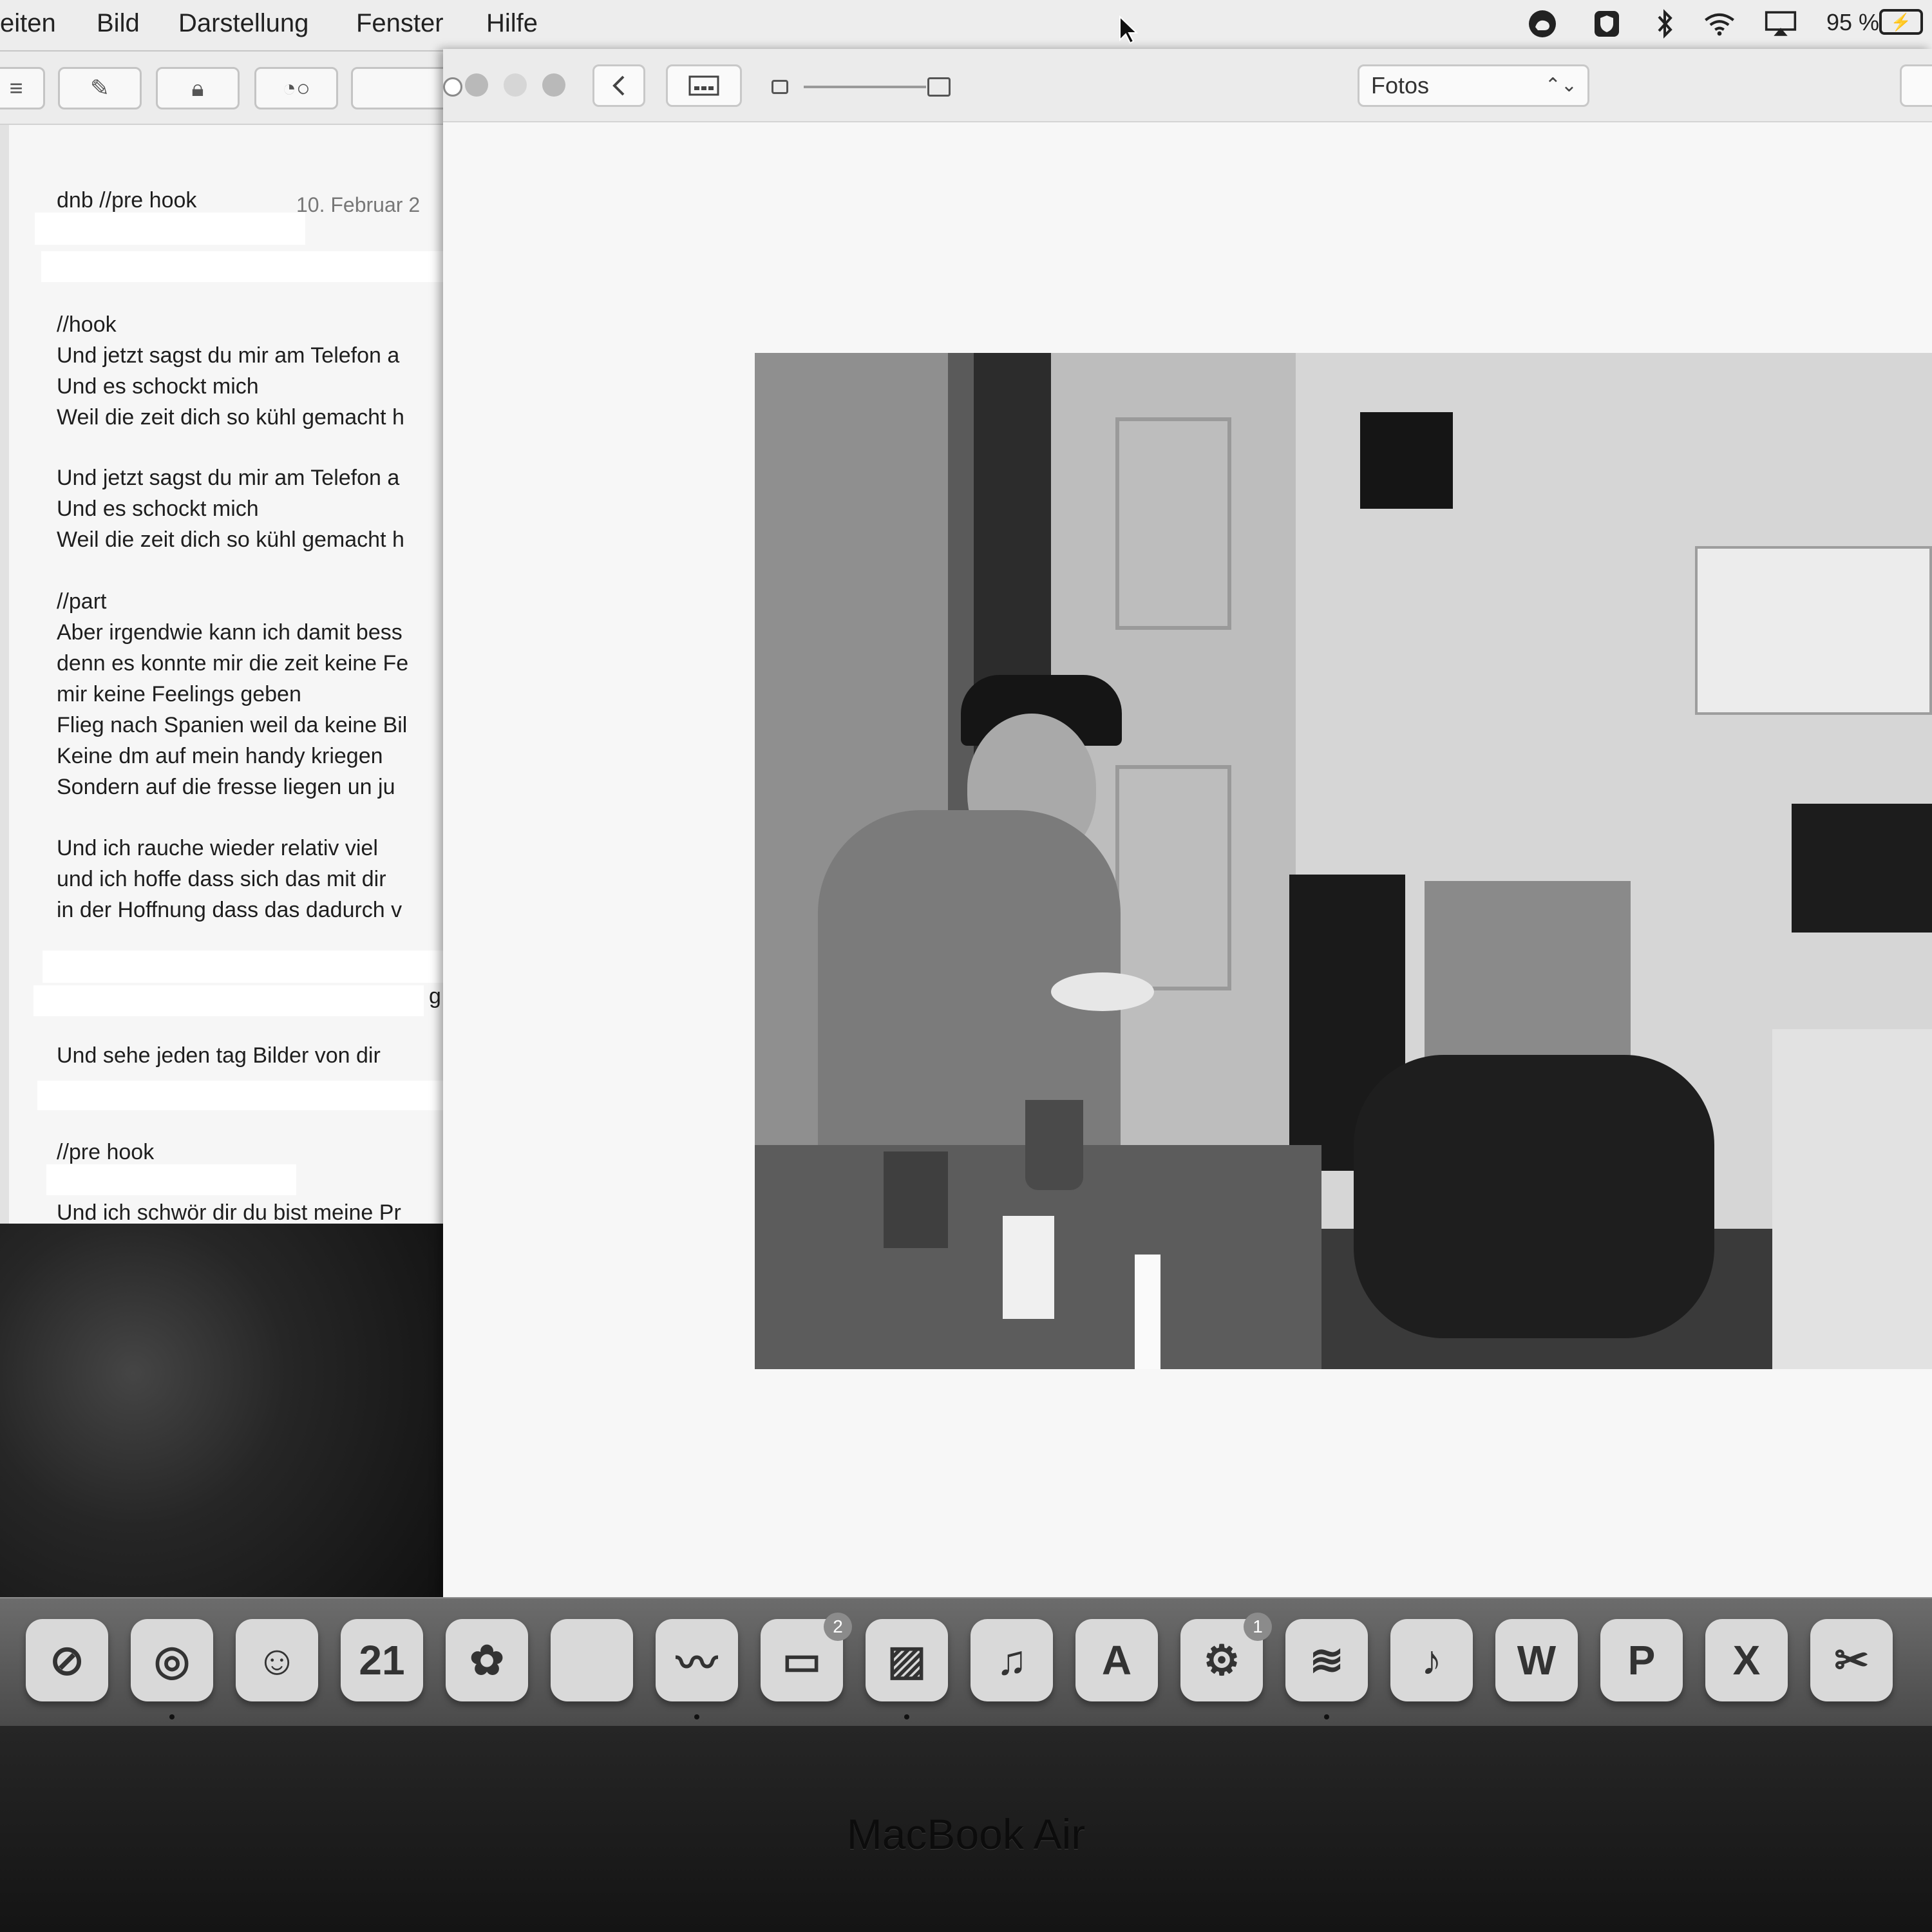 The width and height of the screenshot is (1932, 1932). What do you see at coordinates (232, 725) in the screenshot?
I see `note-line: Flieg nach Spanien weil da keine Bil` at bounding box center [232, 725].